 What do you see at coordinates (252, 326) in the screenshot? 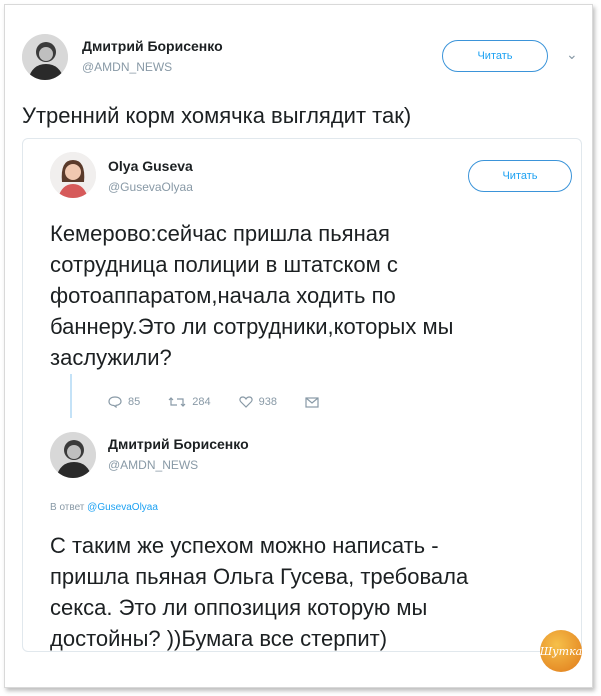
I see `text-line: баннеру.Это ли сотрудники,которых мы` at bounding box center [252, 326].